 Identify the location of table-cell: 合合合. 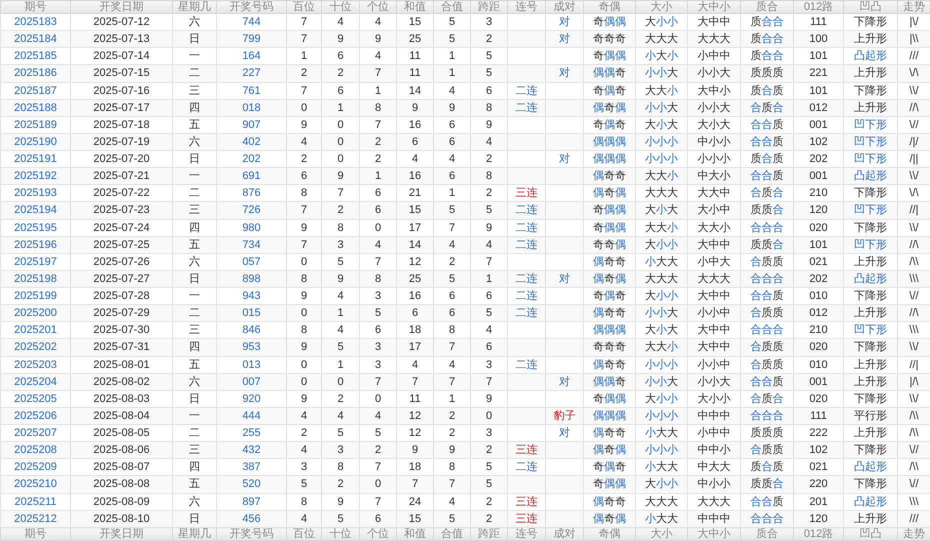
(767, 227).